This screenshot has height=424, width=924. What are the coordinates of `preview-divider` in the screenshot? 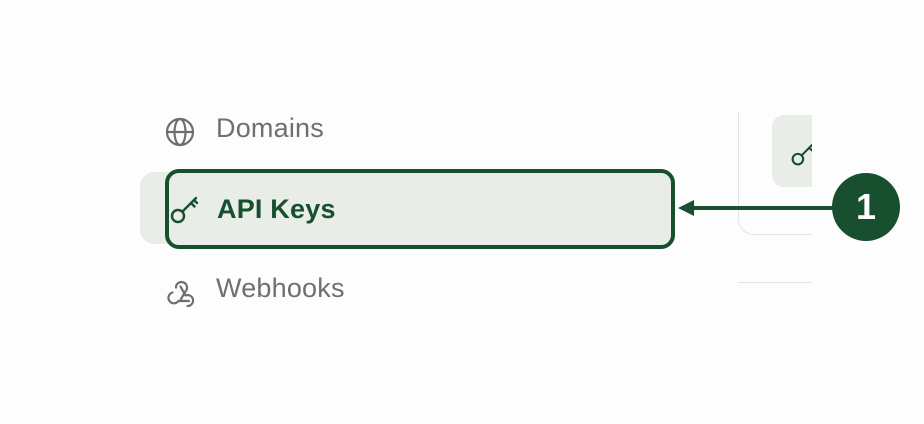 It's located at (775, 282).